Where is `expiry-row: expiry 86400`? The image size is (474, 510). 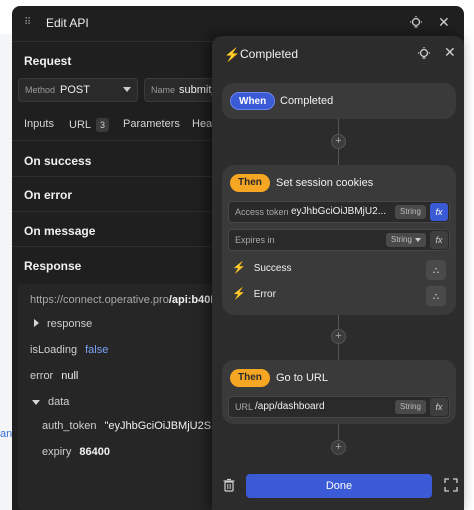 expiry-row: expiry 86400 is located at coordinates (76, 452).